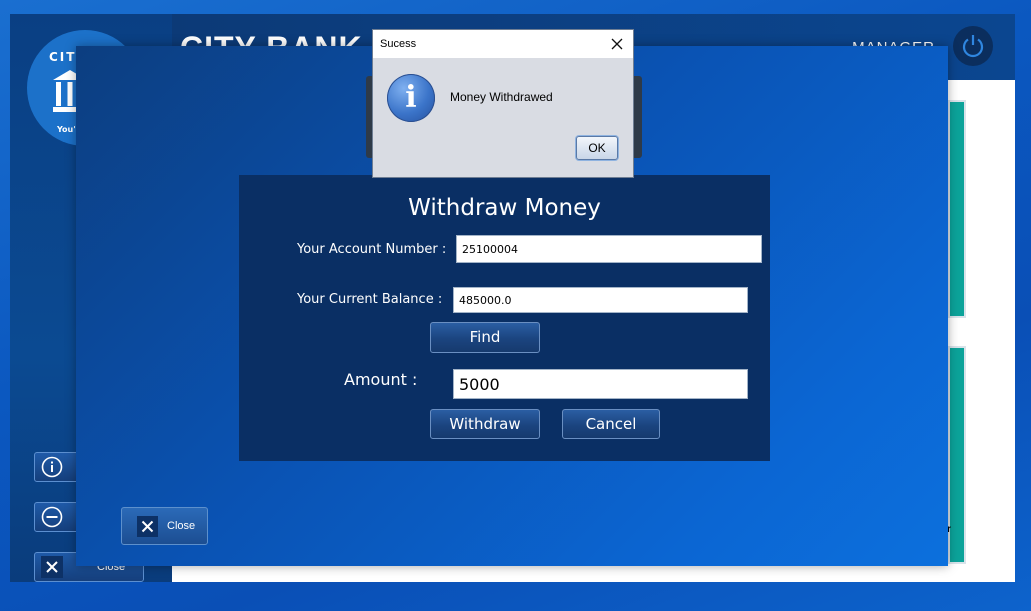  Describe the element at coordinates (504, 208) in the screenshot. I see `form-title: Withdraw Money` at that location.